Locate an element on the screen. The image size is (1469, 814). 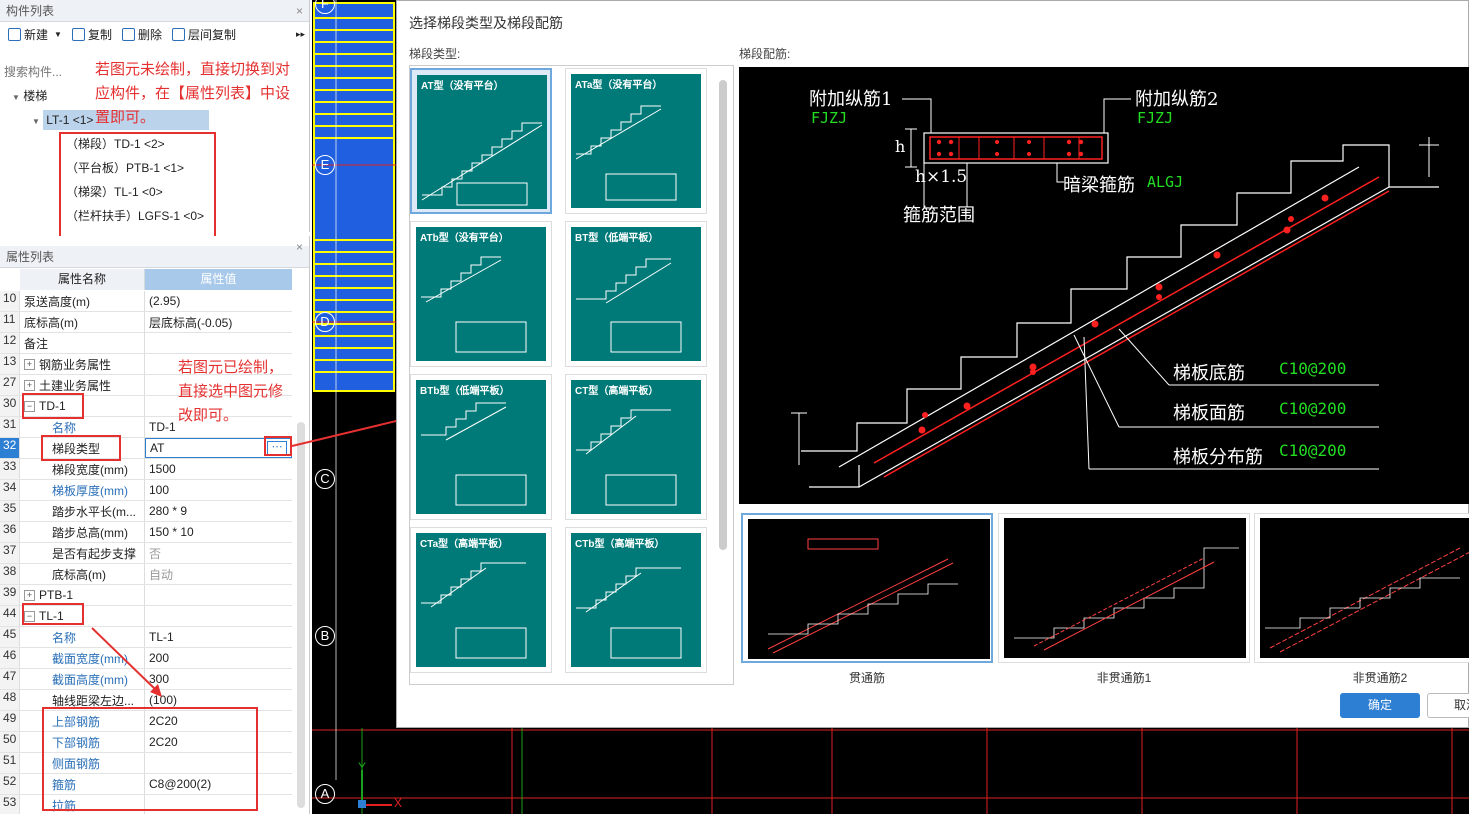
type-card-at: AT型（没有平台） is located at coordinates (481, 141).